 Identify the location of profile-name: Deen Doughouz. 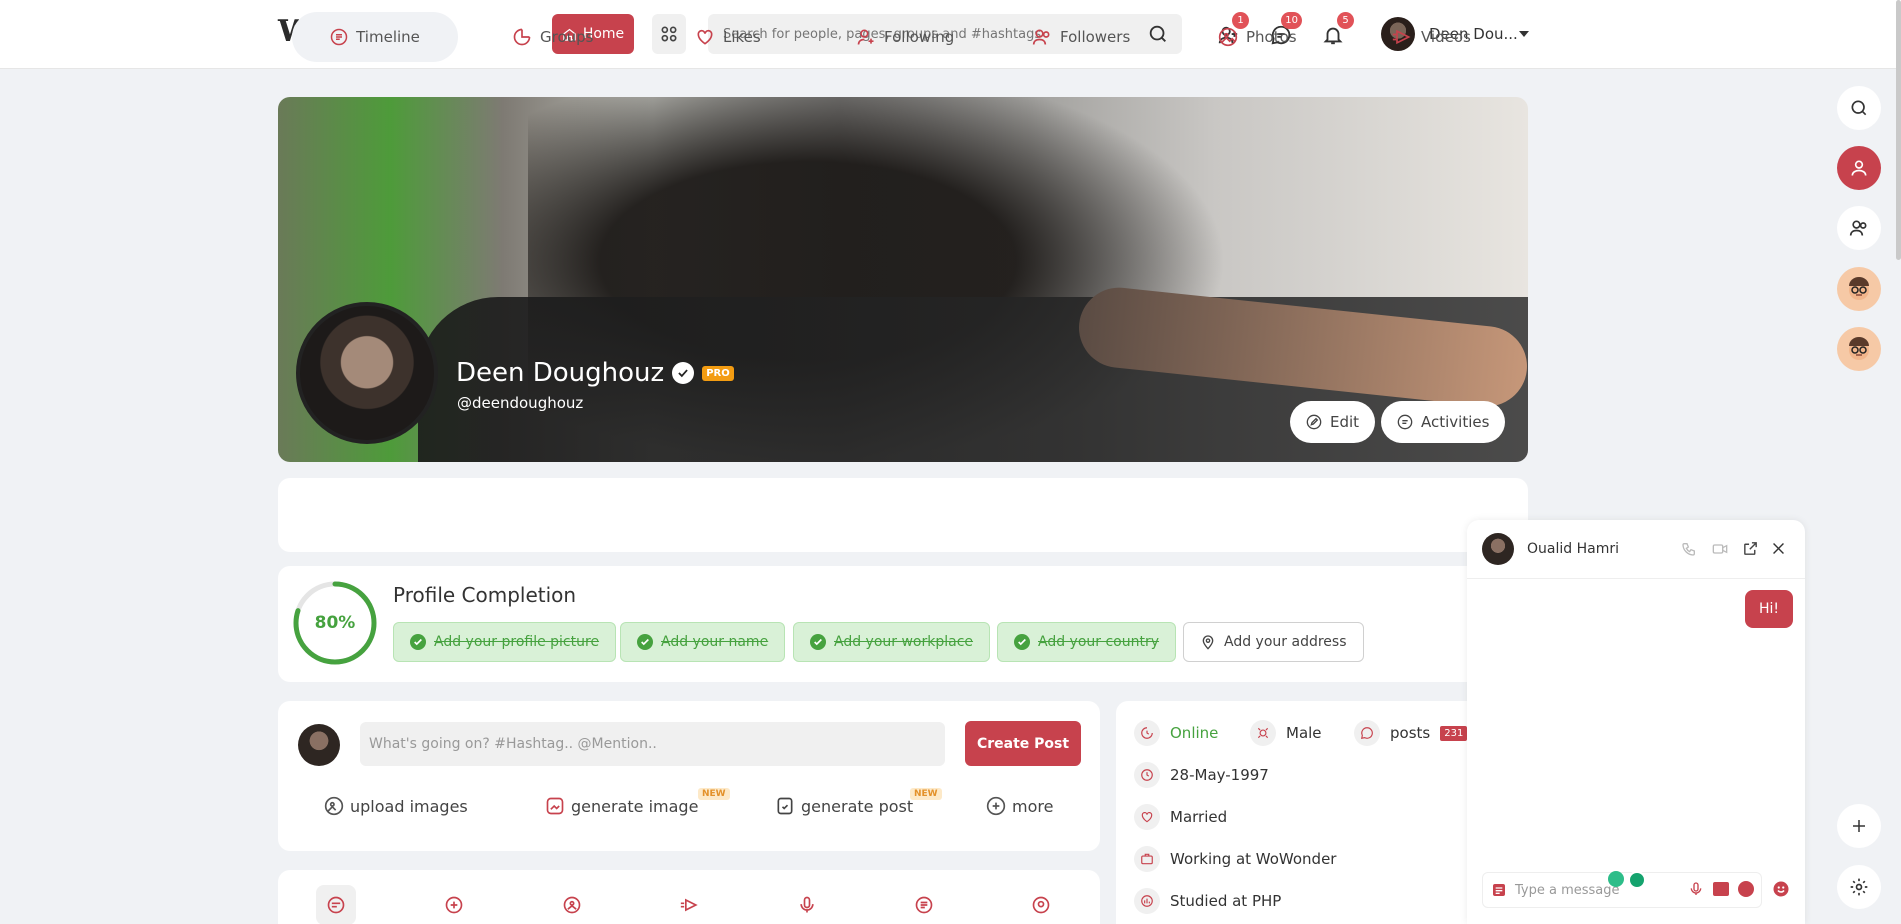
(560, 373).